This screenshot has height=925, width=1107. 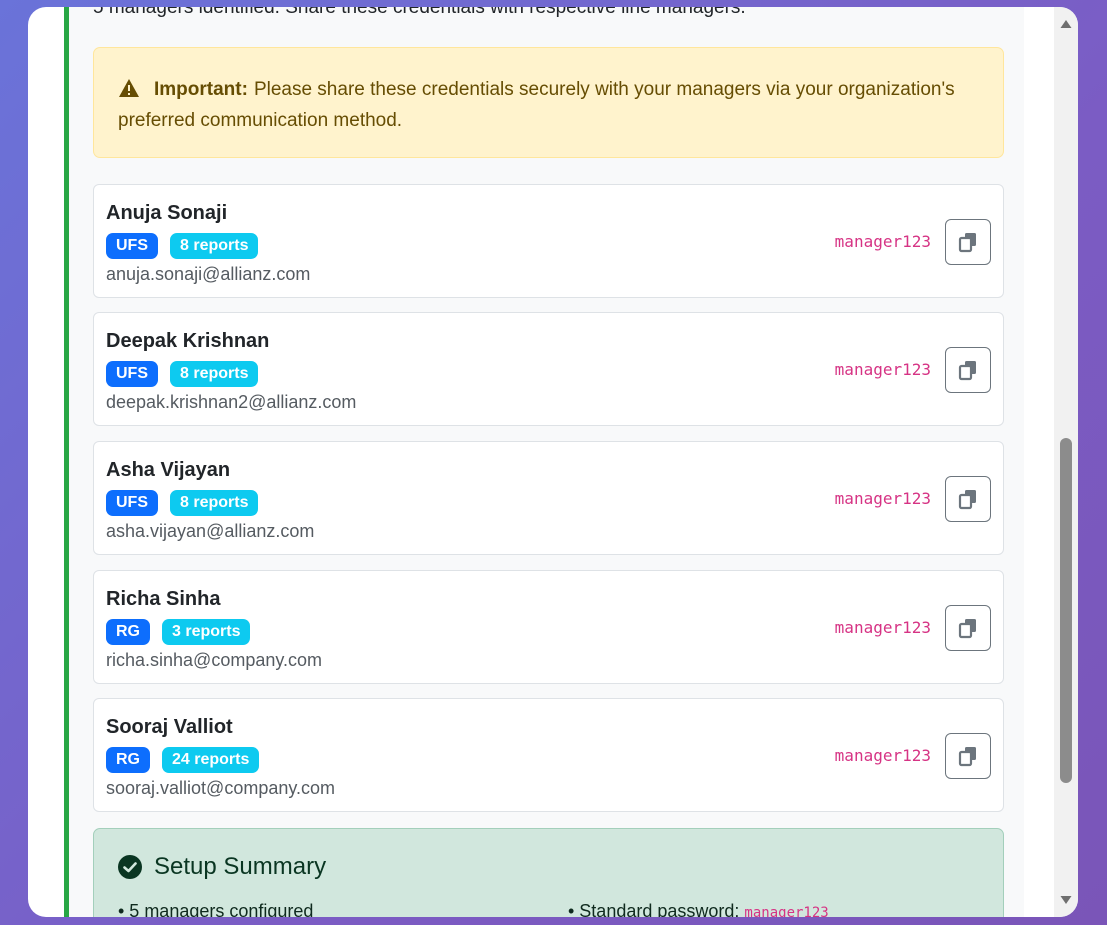 What do you see at coordinates (1066, 900) in the screenshot?
I see `scroll-down-arrow-icon` at bounding box center [1066, 900].